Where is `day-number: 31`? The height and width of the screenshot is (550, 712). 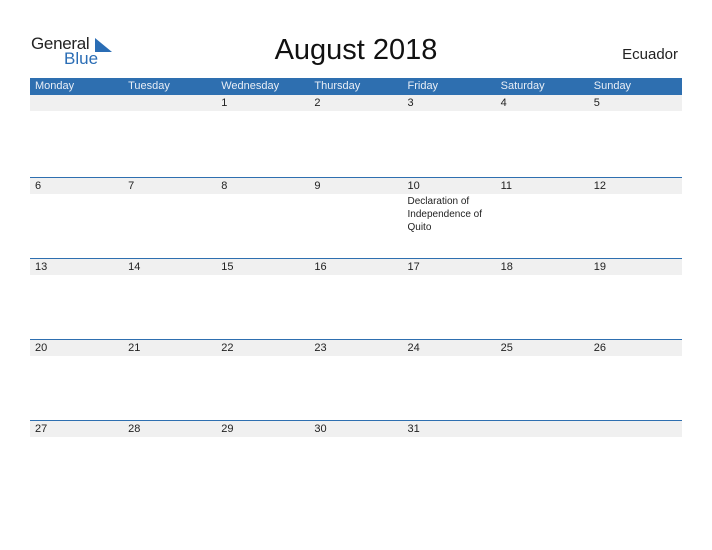
day-number: 31 is located at coordinates (413, 429).